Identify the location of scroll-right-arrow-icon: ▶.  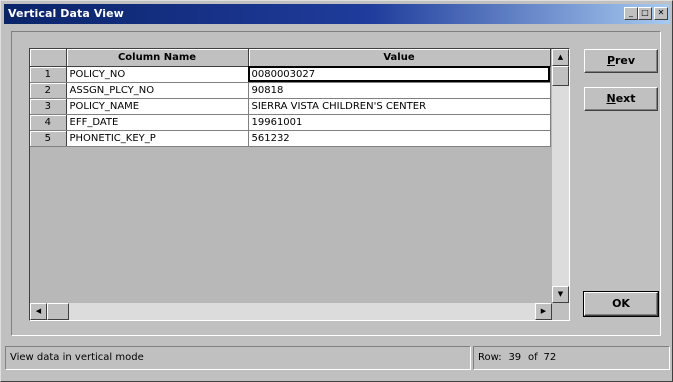
(543, 311).